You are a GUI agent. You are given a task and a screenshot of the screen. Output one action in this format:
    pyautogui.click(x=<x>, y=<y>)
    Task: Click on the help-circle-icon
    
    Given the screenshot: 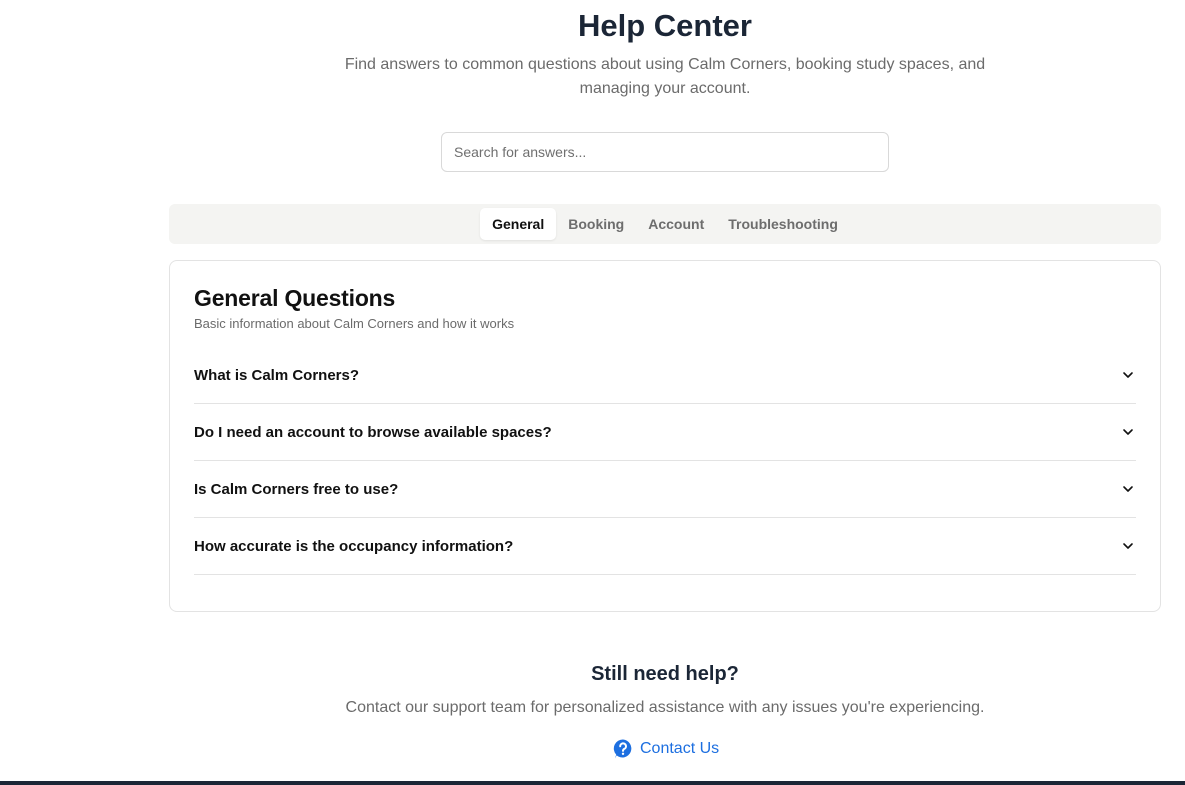 What is the action you would take?
    pyautogui.click(x=623, y=749)
    